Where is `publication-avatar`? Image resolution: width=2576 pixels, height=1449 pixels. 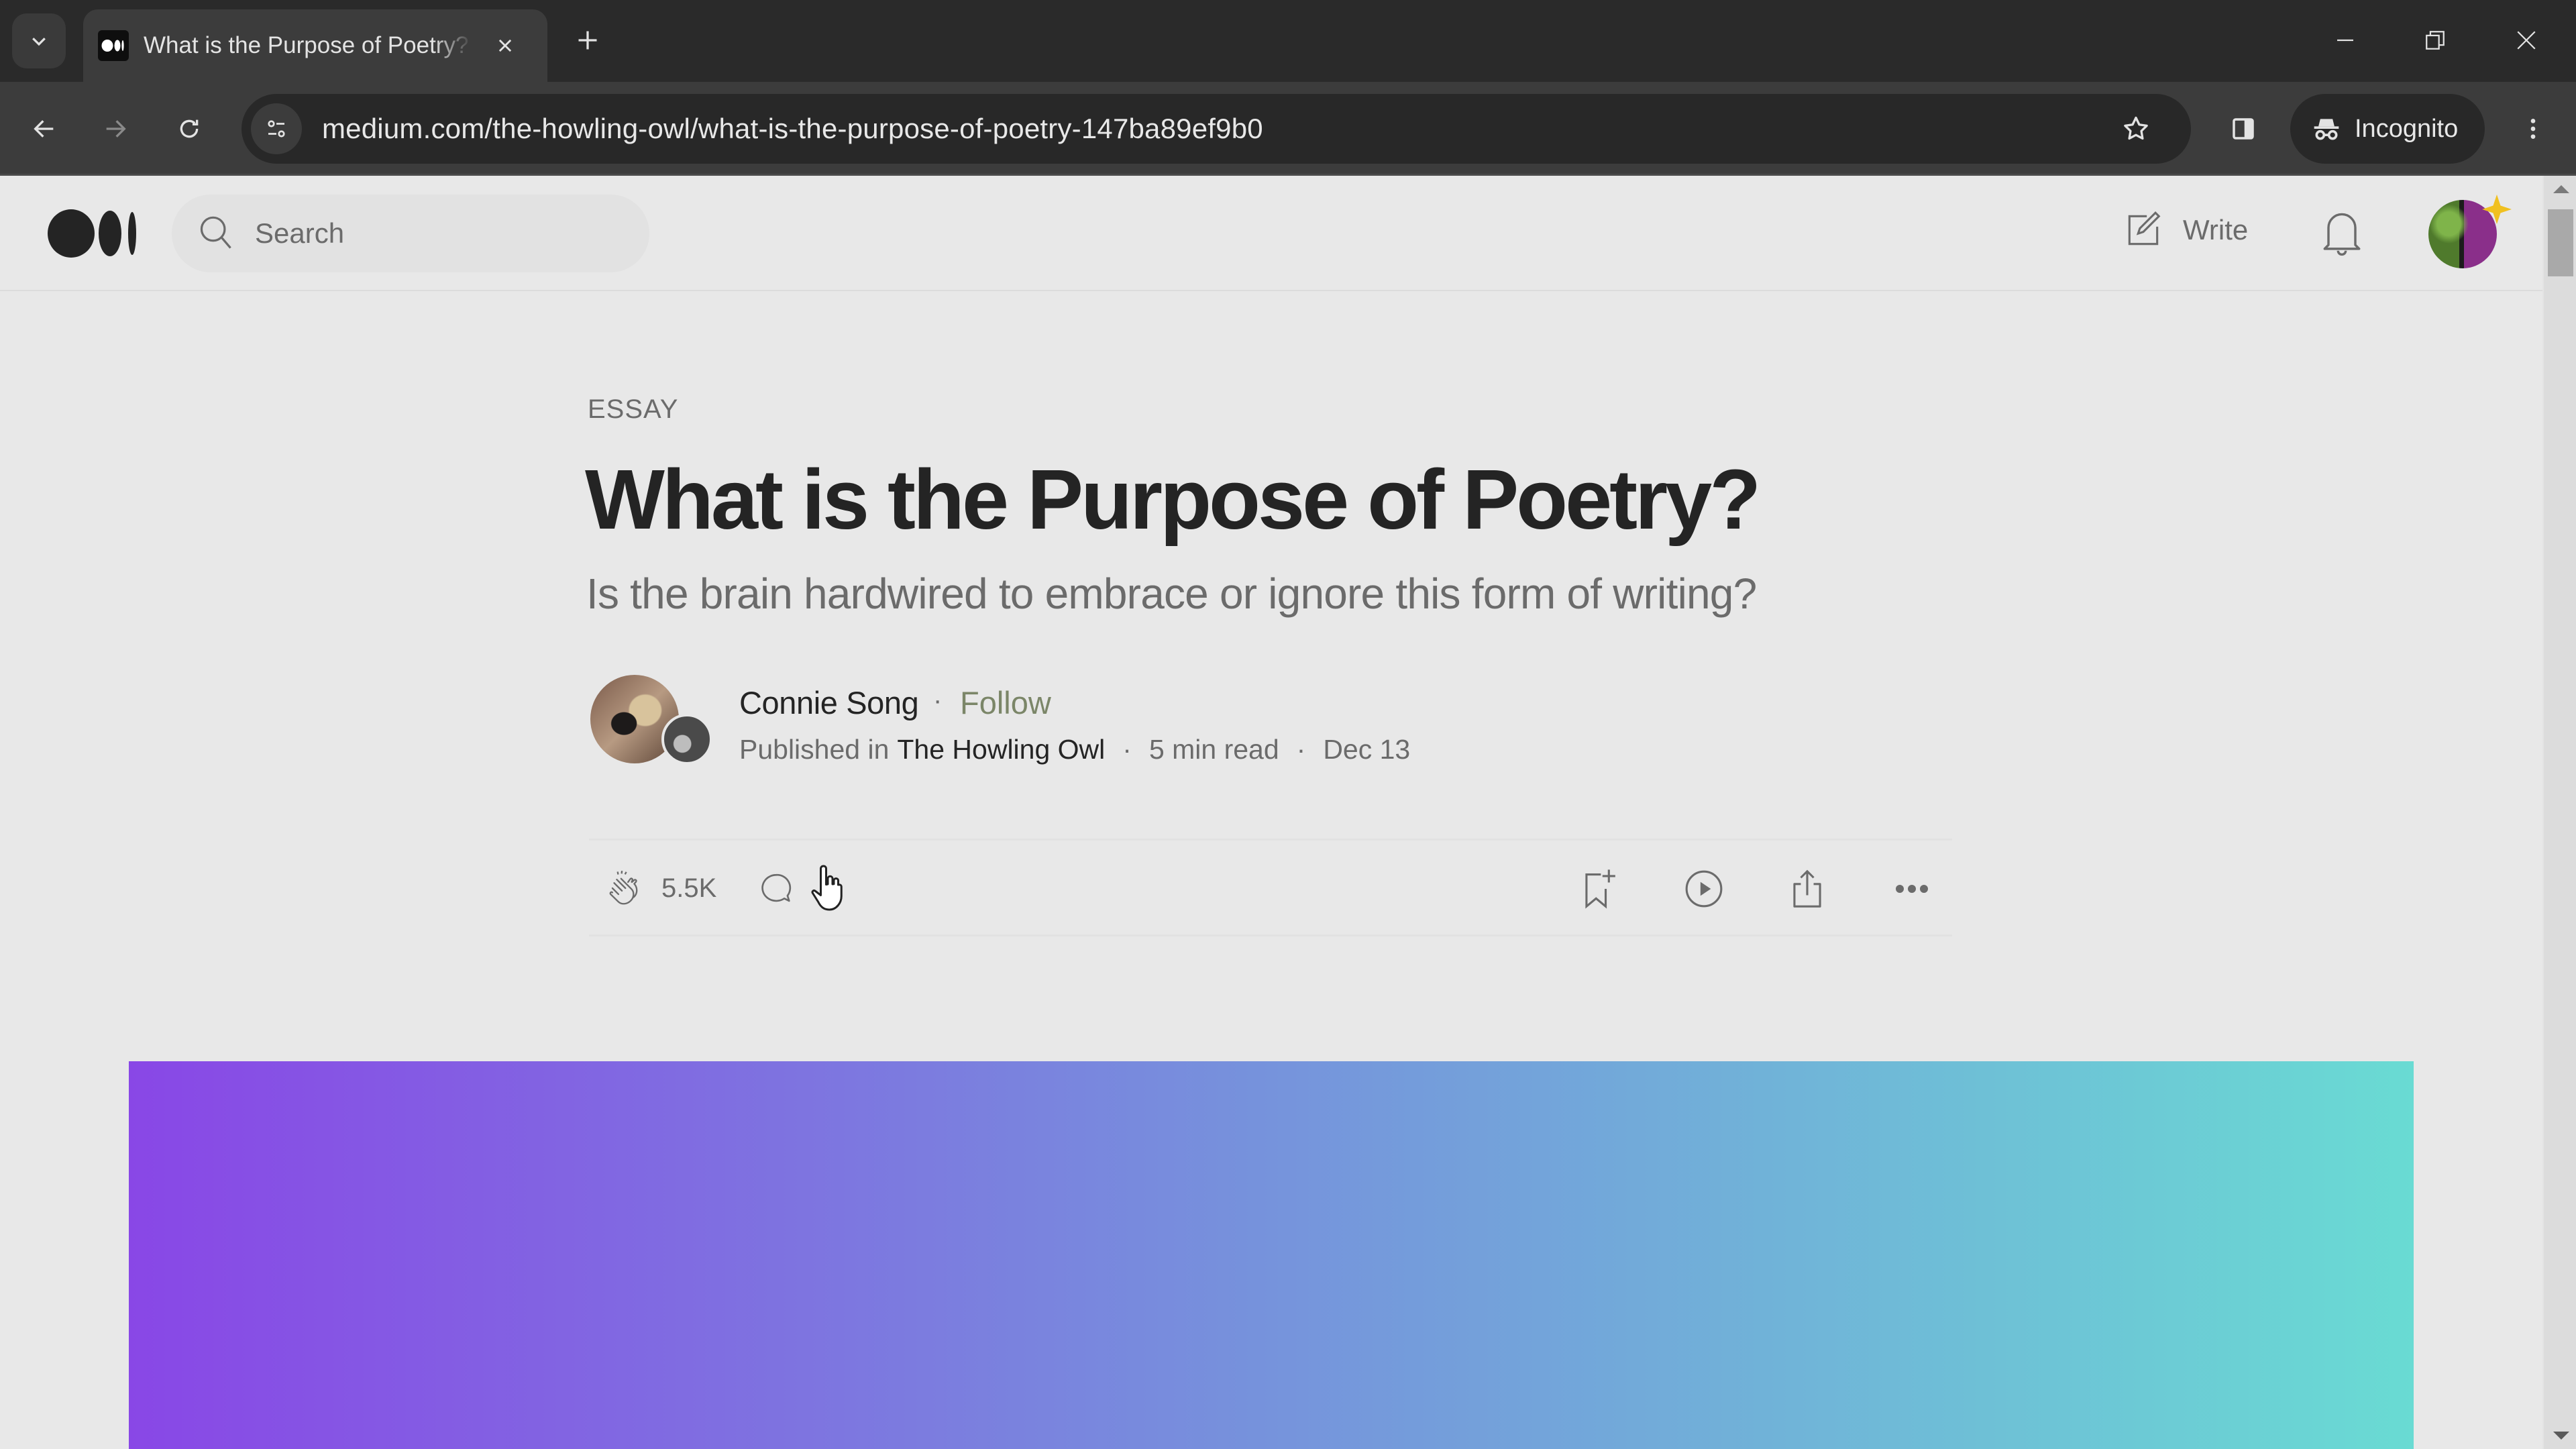 publication-avatar is located at coordinates (686, 739).